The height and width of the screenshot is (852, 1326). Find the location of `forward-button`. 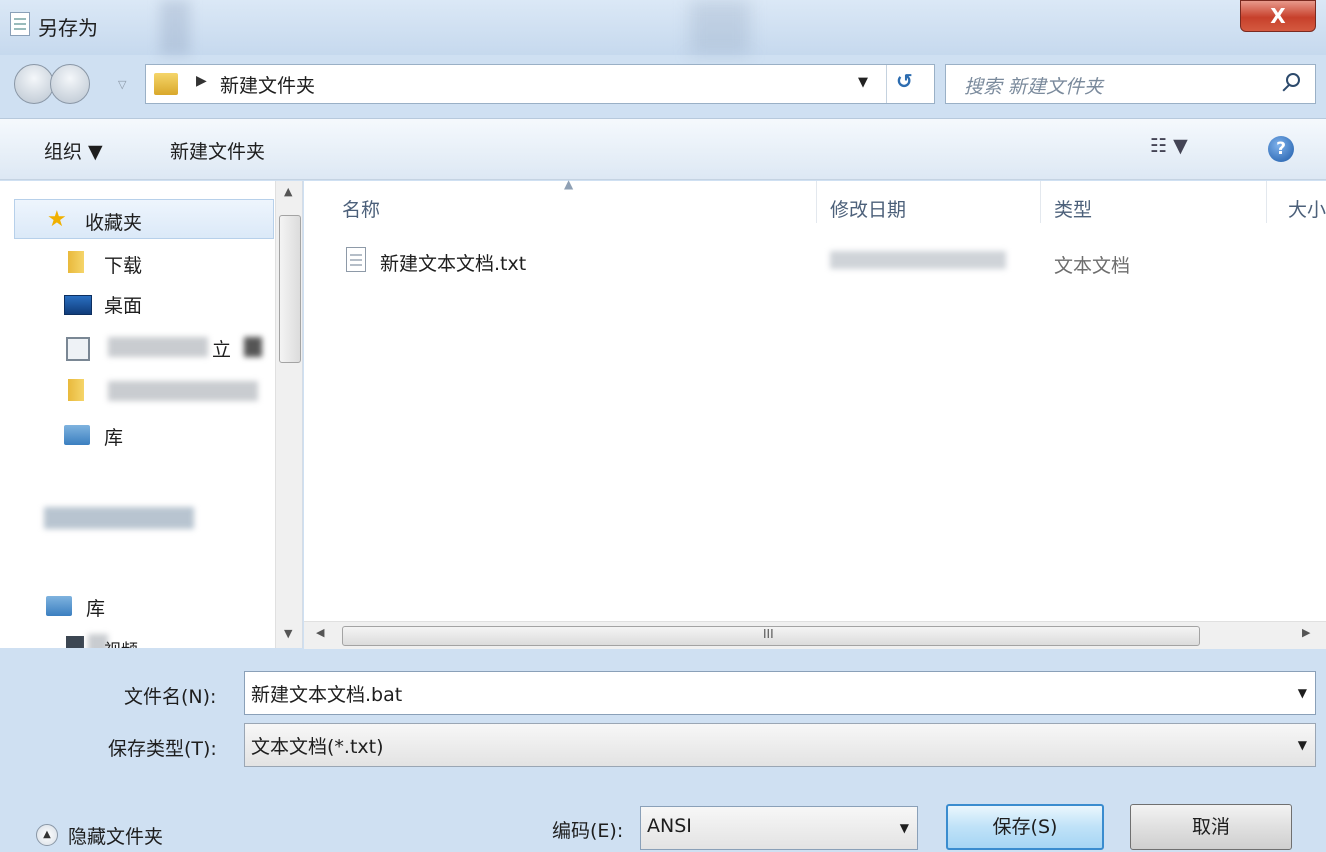

forward-button is located at coordinates (70, 84).